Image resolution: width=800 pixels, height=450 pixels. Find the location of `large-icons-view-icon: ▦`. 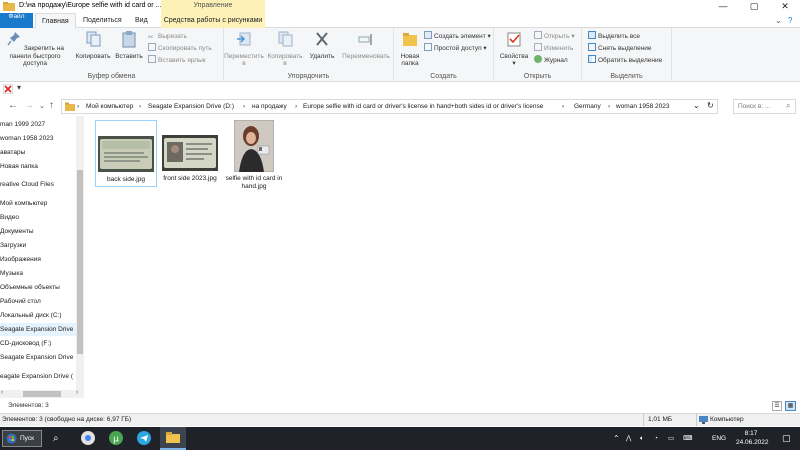

large-icons-view-icon: ▦ is located at coordinates (790, 406).